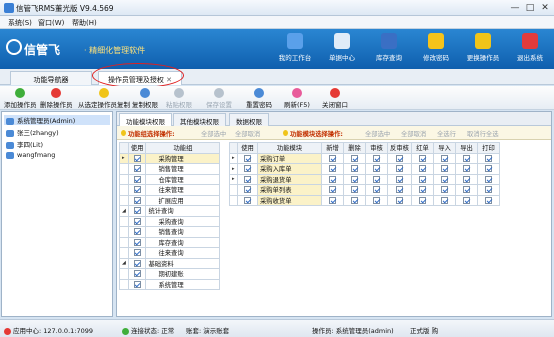 This screenshot has width=554, height=337. Describe the element at coordinates (170, 284) in the screenshot. I see `group-row: 系统管理` at that location.